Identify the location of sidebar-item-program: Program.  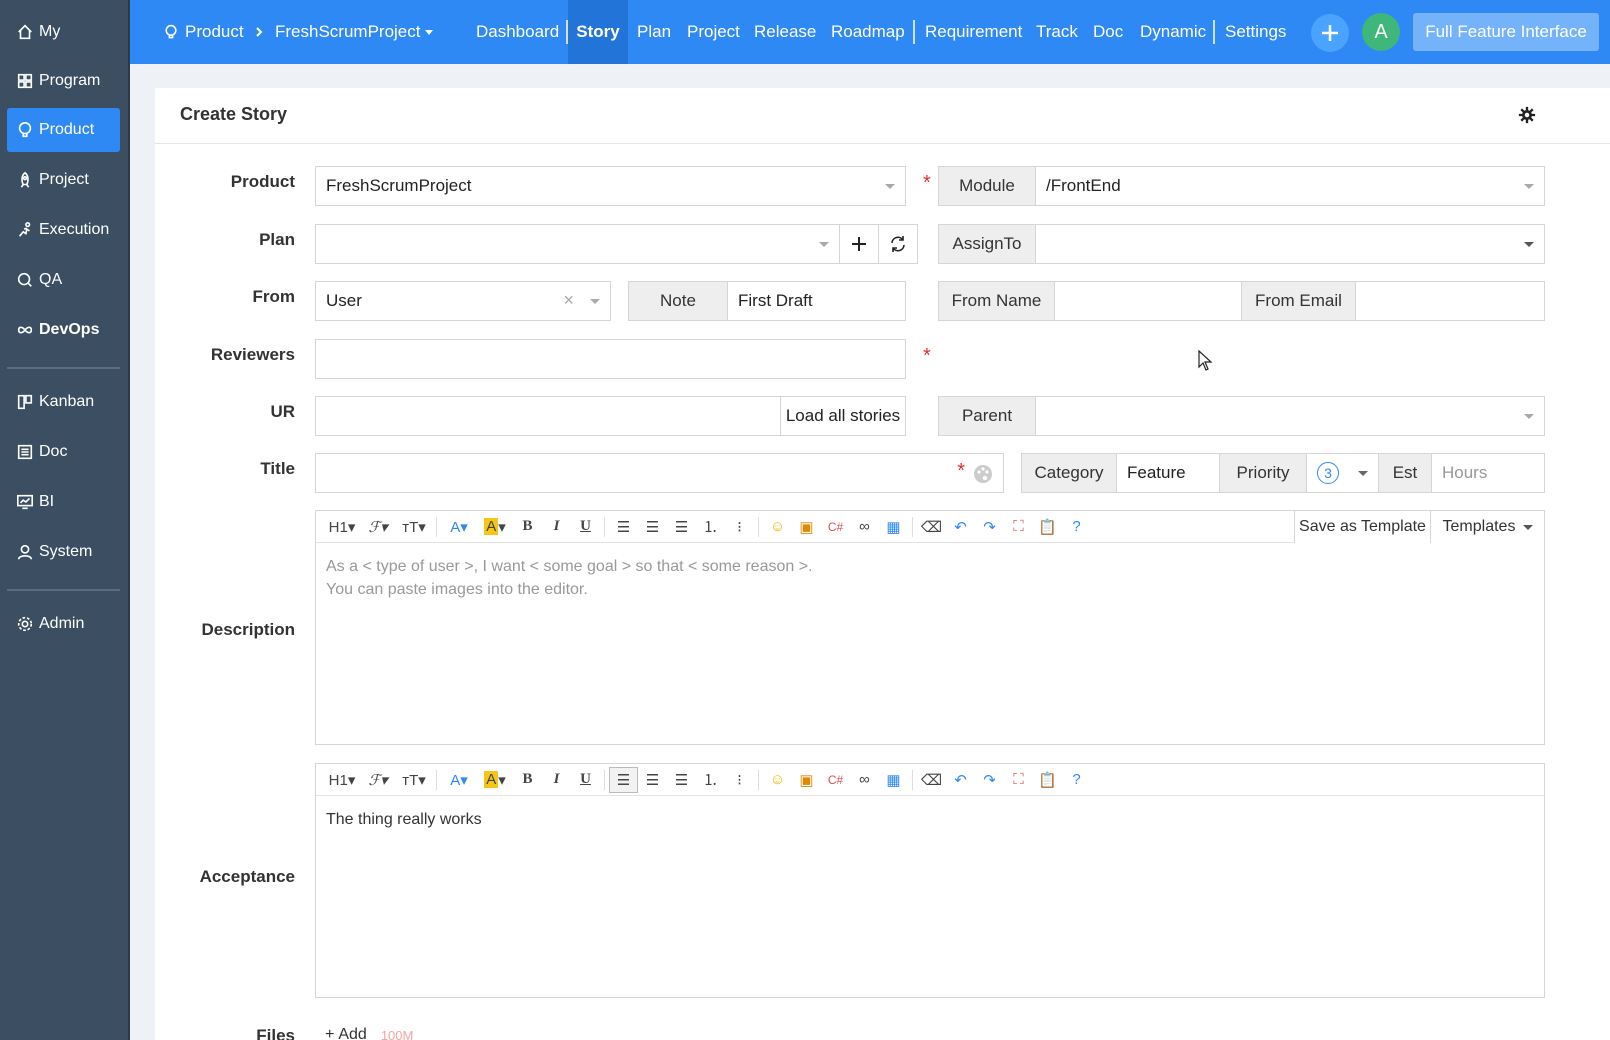
(63, 81).